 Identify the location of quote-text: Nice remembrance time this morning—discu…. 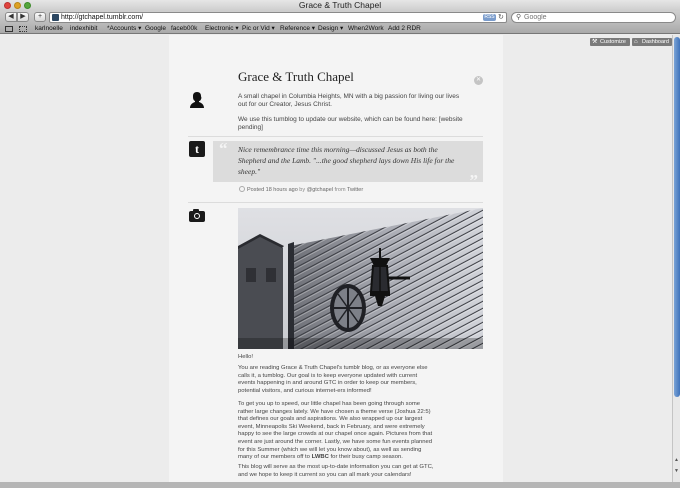
(346, 160).